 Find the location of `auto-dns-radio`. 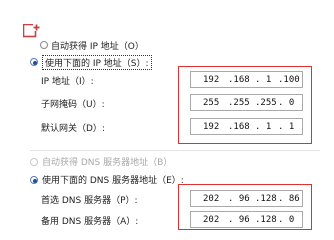

auto-dns-radio is located at coordinates (34, 162).